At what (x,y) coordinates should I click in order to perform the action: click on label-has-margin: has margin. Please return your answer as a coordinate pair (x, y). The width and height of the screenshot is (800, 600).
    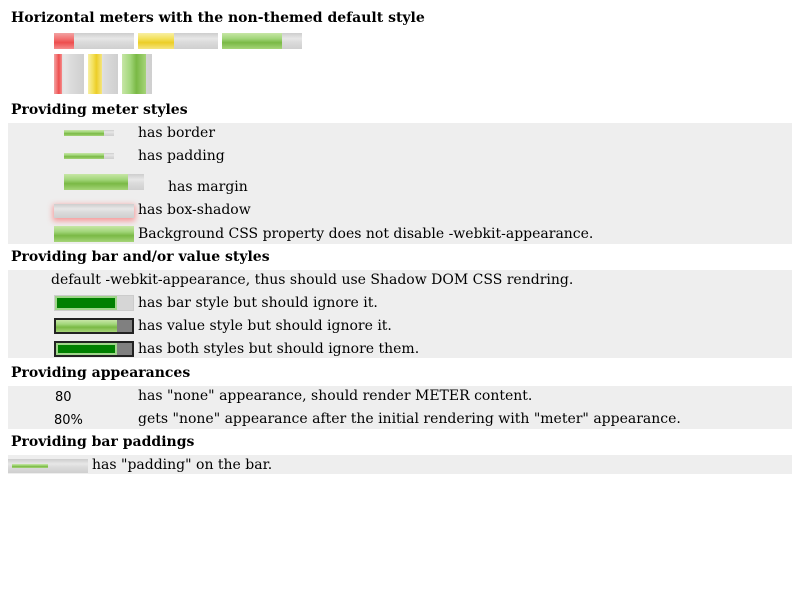
    Looking at the image, I should click on (208, 187).